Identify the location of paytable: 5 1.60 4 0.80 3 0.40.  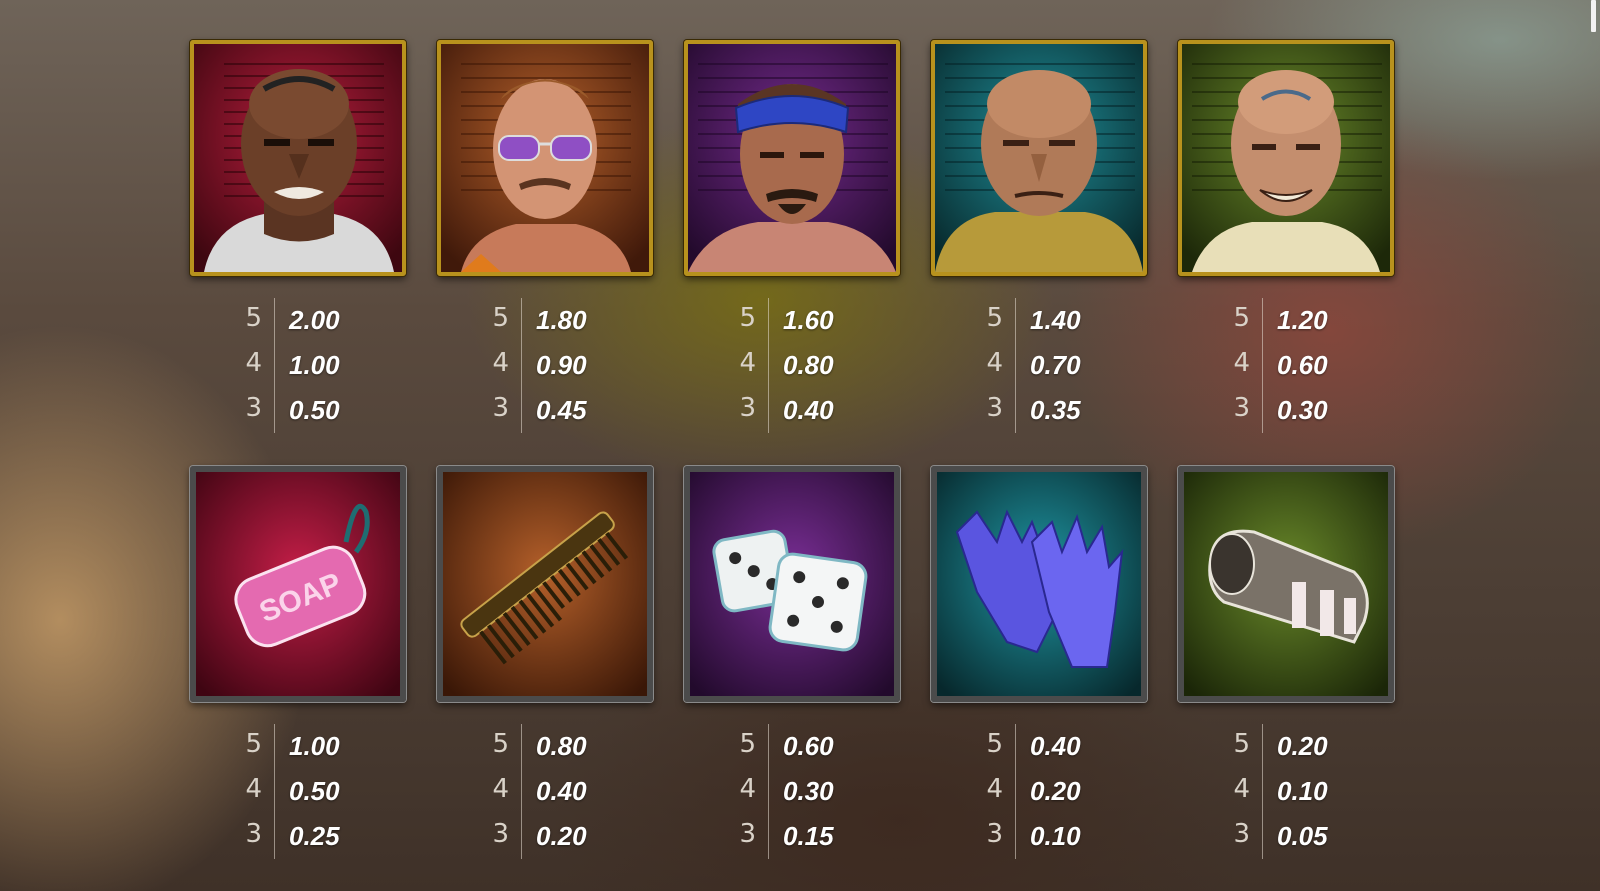
(792, 365).